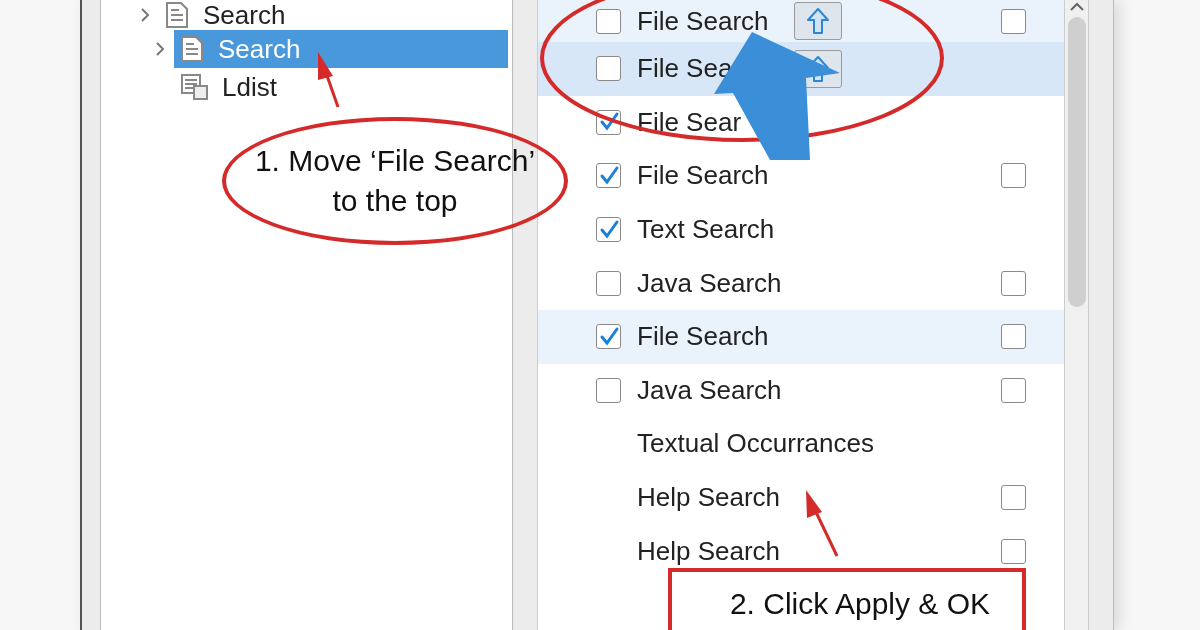  What do you see at coordinates (249, 87) in the screenshot?
I see `tree-label: Ldist` at bounding box center [249, 87].